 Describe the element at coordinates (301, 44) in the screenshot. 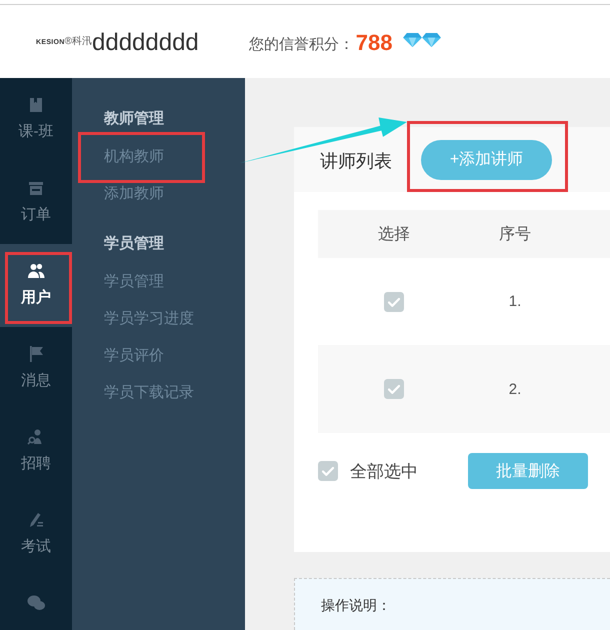

I see `credit-label: 您的信誉积分：` at that location.